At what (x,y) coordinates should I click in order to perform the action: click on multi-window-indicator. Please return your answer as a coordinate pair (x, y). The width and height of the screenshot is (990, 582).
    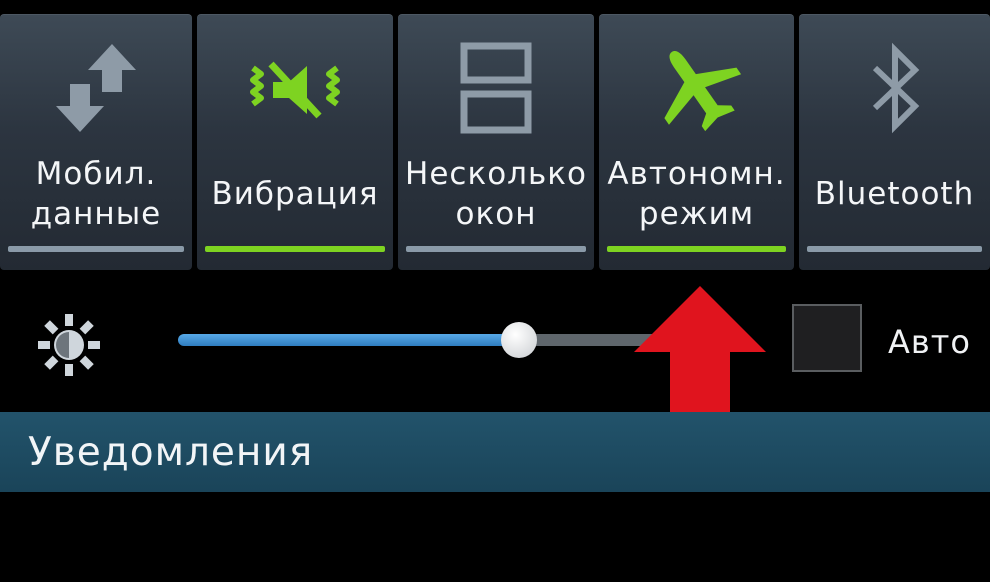
    Looking at the image, I should click on (496, 249).